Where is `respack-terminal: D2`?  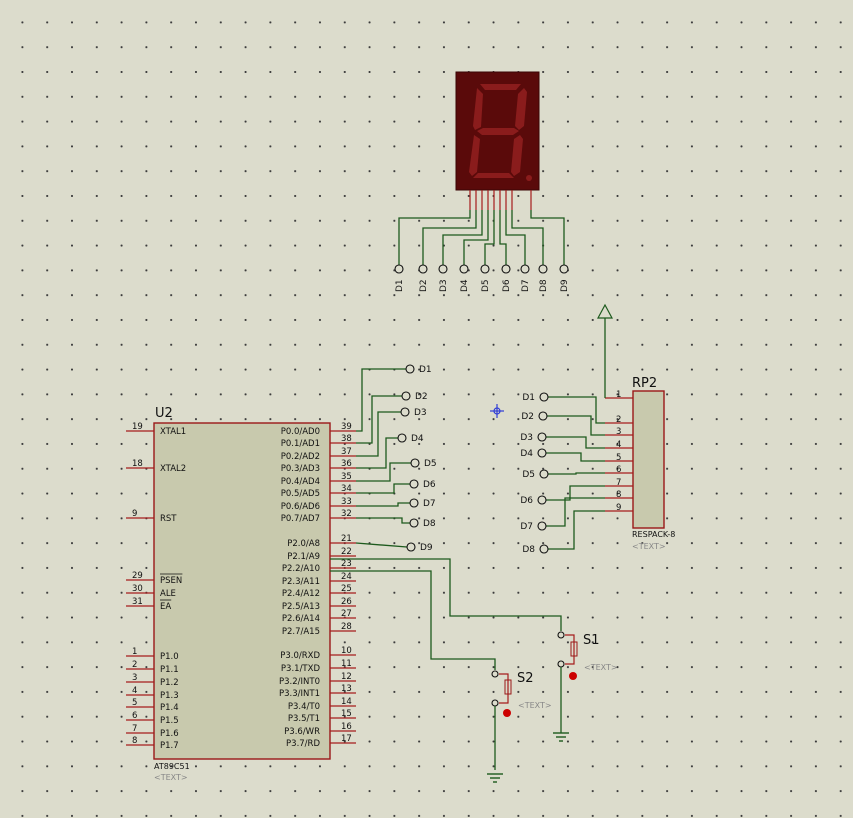 respack-terminal: D2 is located at coordinates (534, 416).